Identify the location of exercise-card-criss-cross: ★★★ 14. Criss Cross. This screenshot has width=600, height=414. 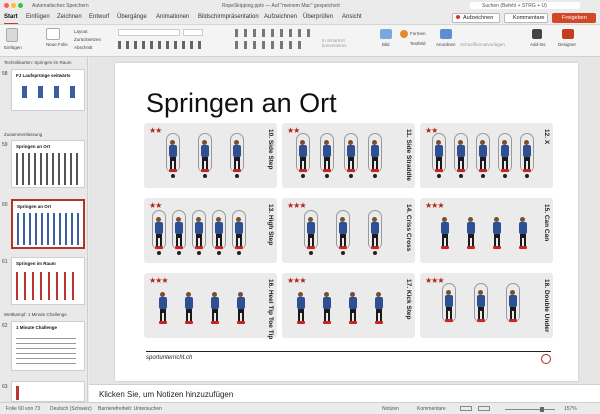
(348, 230).